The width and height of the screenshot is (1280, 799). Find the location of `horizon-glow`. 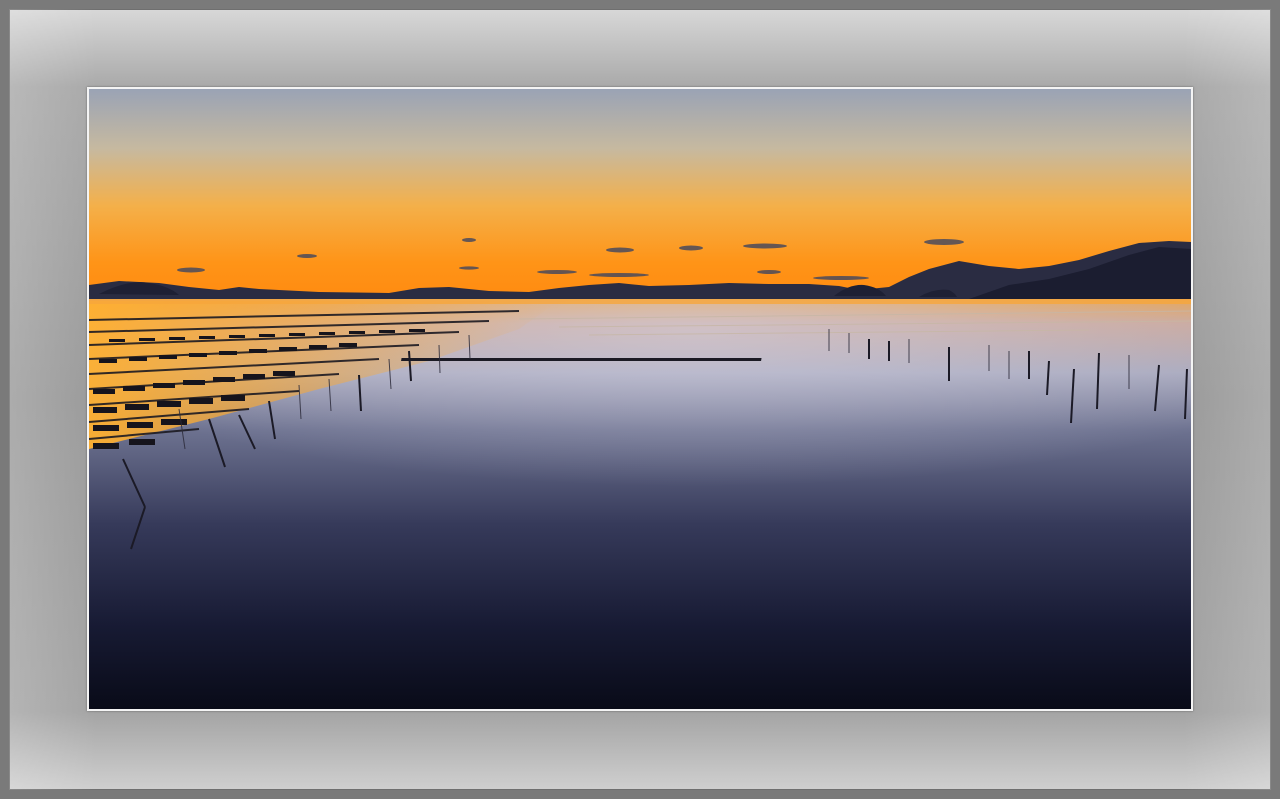

horizon-glow is located at coordinates (640, 301).